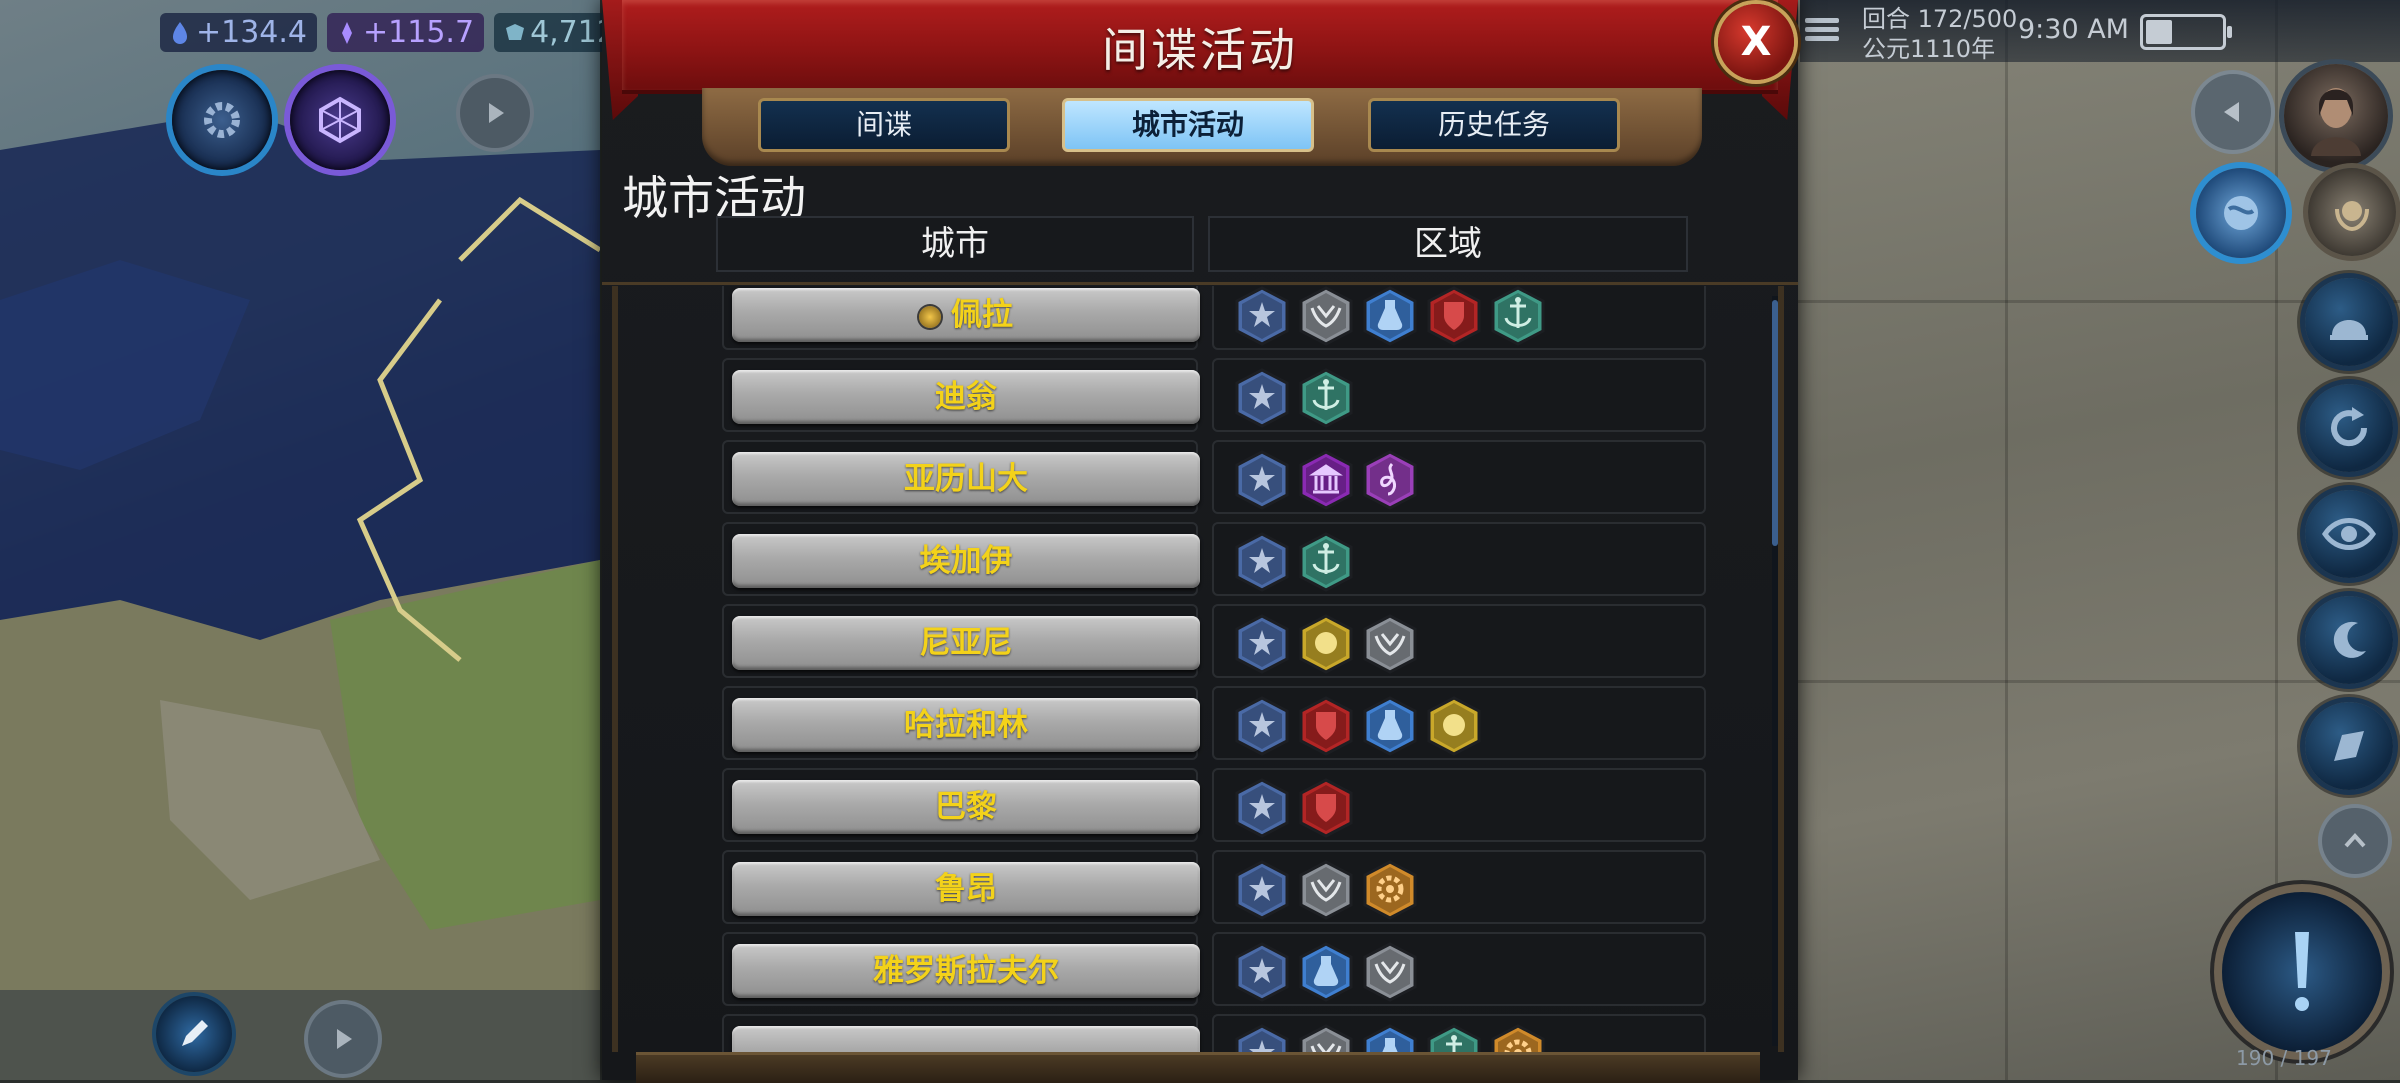  Describe the element at coordinates (1214, 641) in the screenshot. I see `city-row: 尼亚尼` at that location.